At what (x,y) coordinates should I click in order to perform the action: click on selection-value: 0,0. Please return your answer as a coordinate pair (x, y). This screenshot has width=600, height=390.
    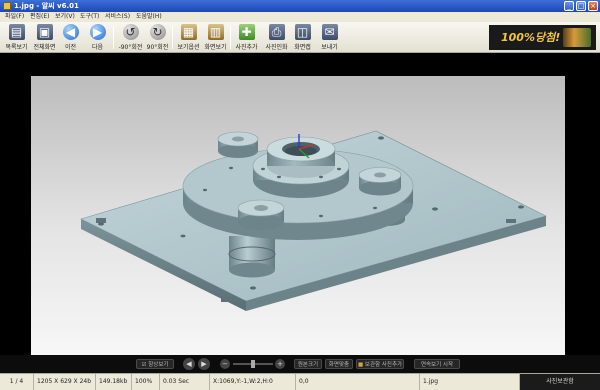
    Looking at the image, I should click on (358, 382).